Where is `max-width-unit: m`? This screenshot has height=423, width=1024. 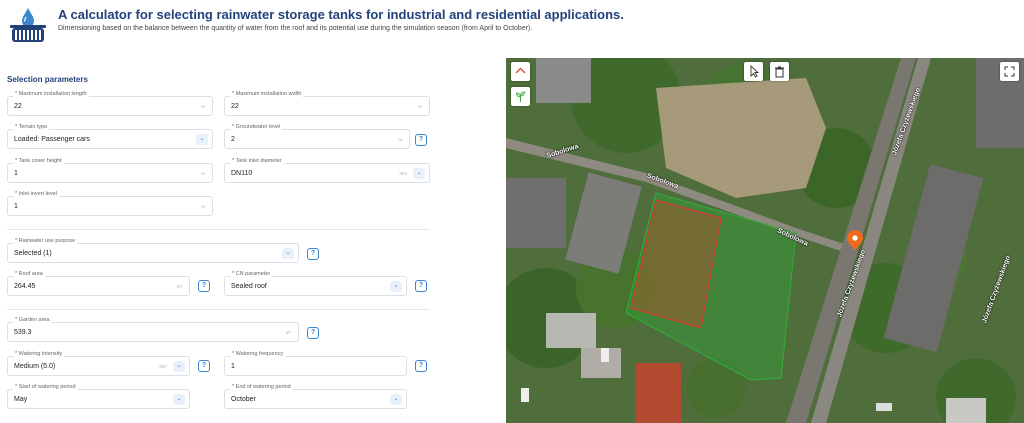 max-width-unit: m is located at coordinates (420, 106).